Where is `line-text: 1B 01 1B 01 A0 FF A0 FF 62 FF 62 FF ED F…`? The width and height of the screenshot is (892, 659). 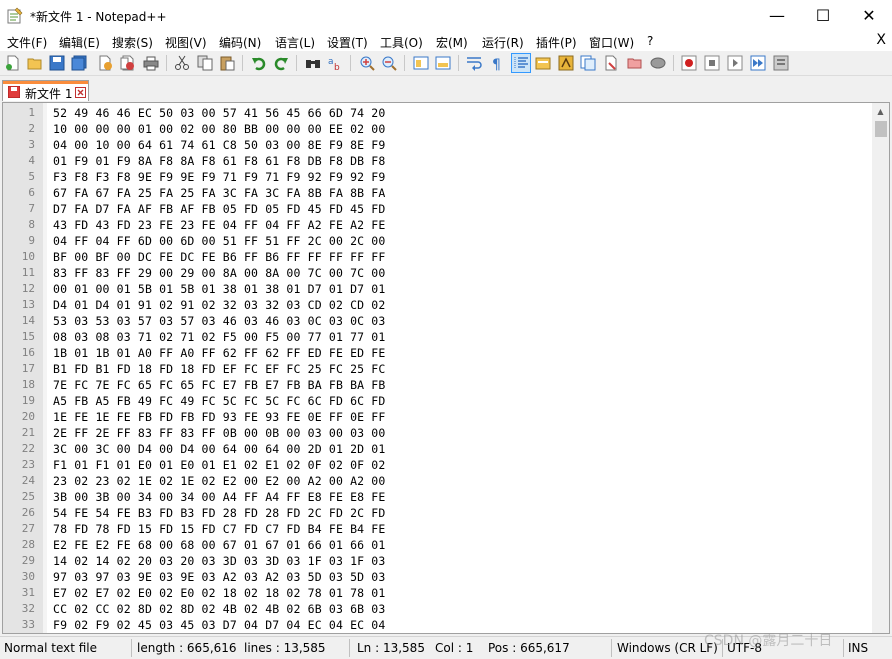
line-text: 1B 01 1B 01 A0 FF A0 FF 62 FF 62 FF ED F… is located at coordinates (219, 353).